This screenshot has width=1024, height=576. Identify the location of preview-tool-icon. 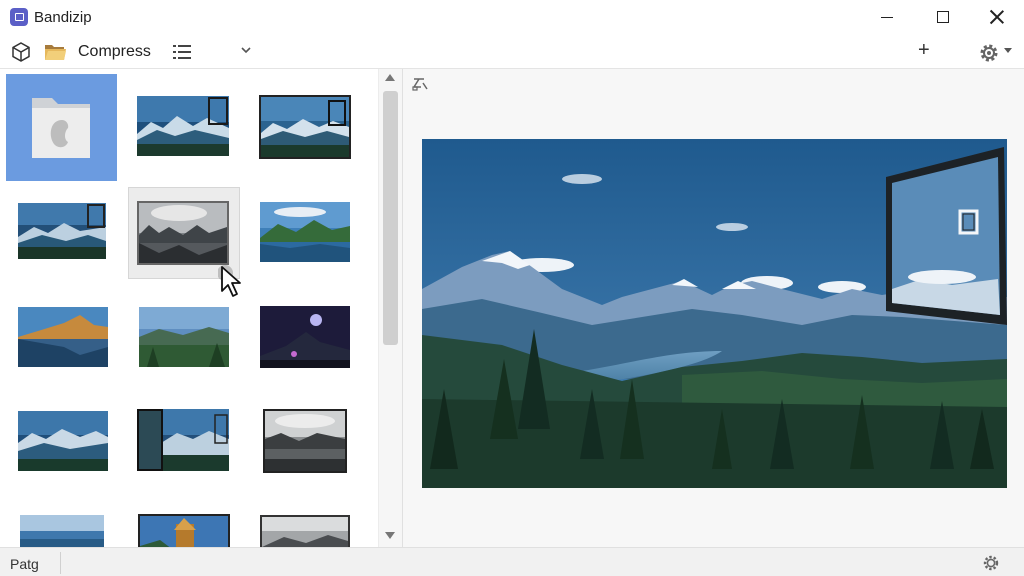
(420, 84).